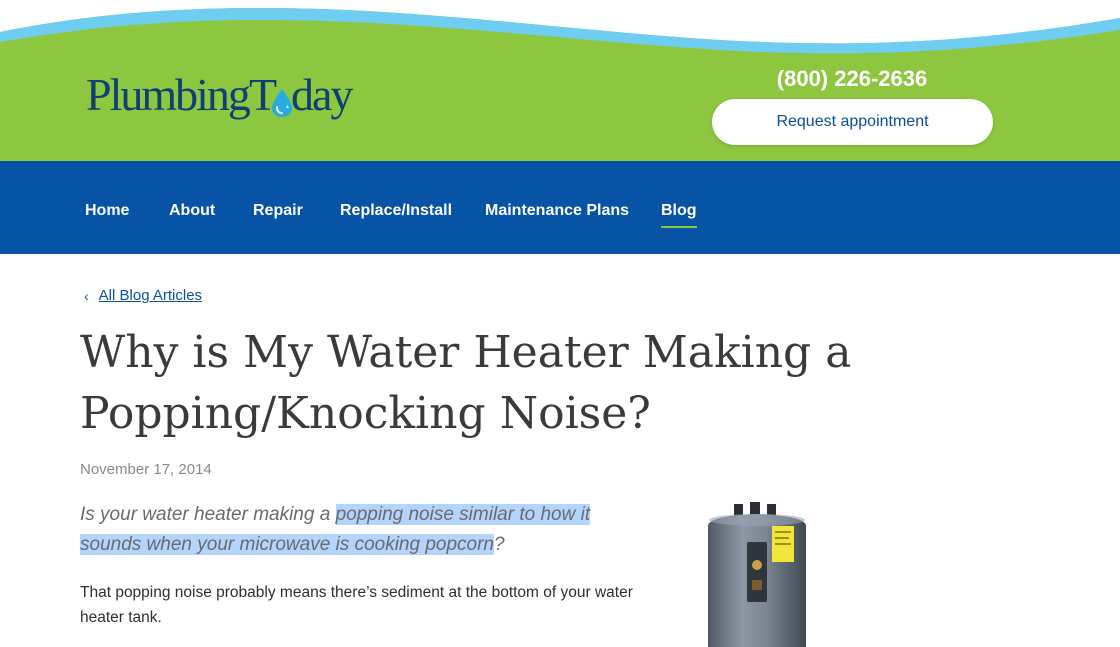 Image resolution: width=1120 pixels, height=647 pixels. What do you see at coordinates (208, 514) in the screenshot?
I see `lede-text: Is your water heater making a` at bounding box center [208, 514].